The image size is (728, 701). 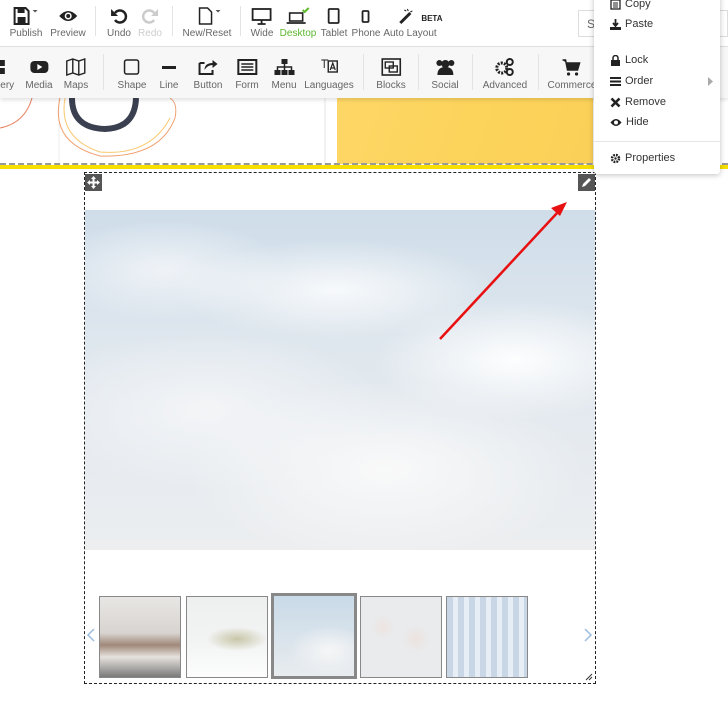 I want to click on move-icon, so click(x=93, y=182).